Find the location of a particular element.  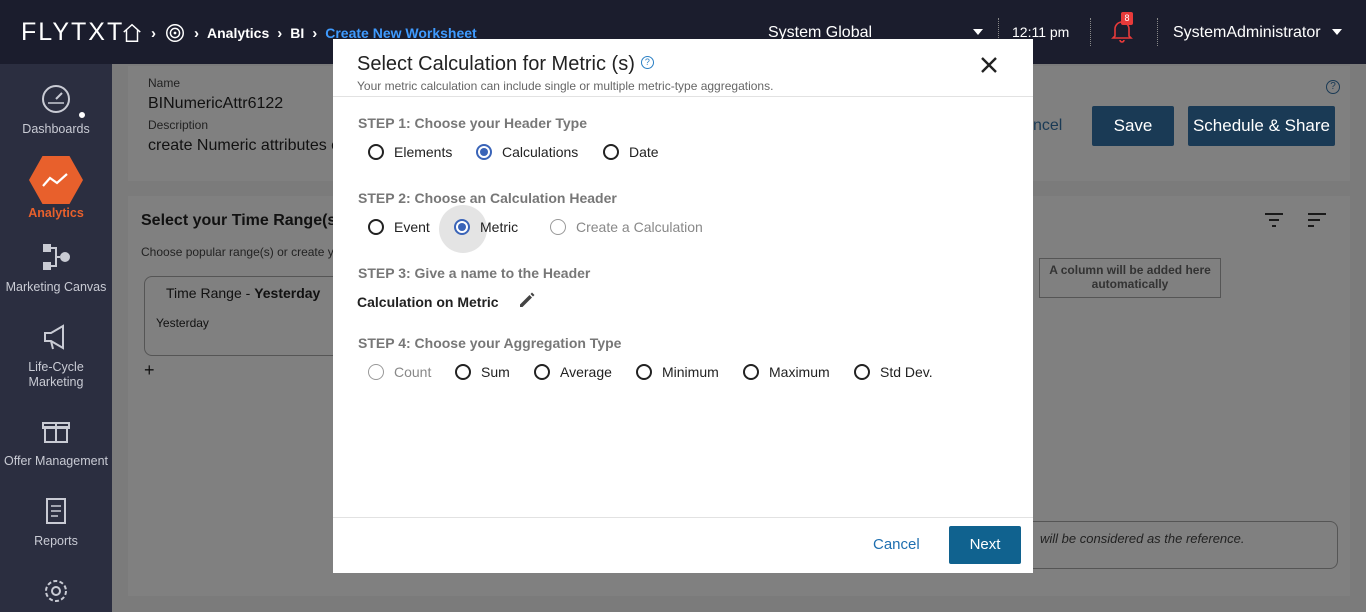

sidebar-item-settings is located at coordinates (56, 592).